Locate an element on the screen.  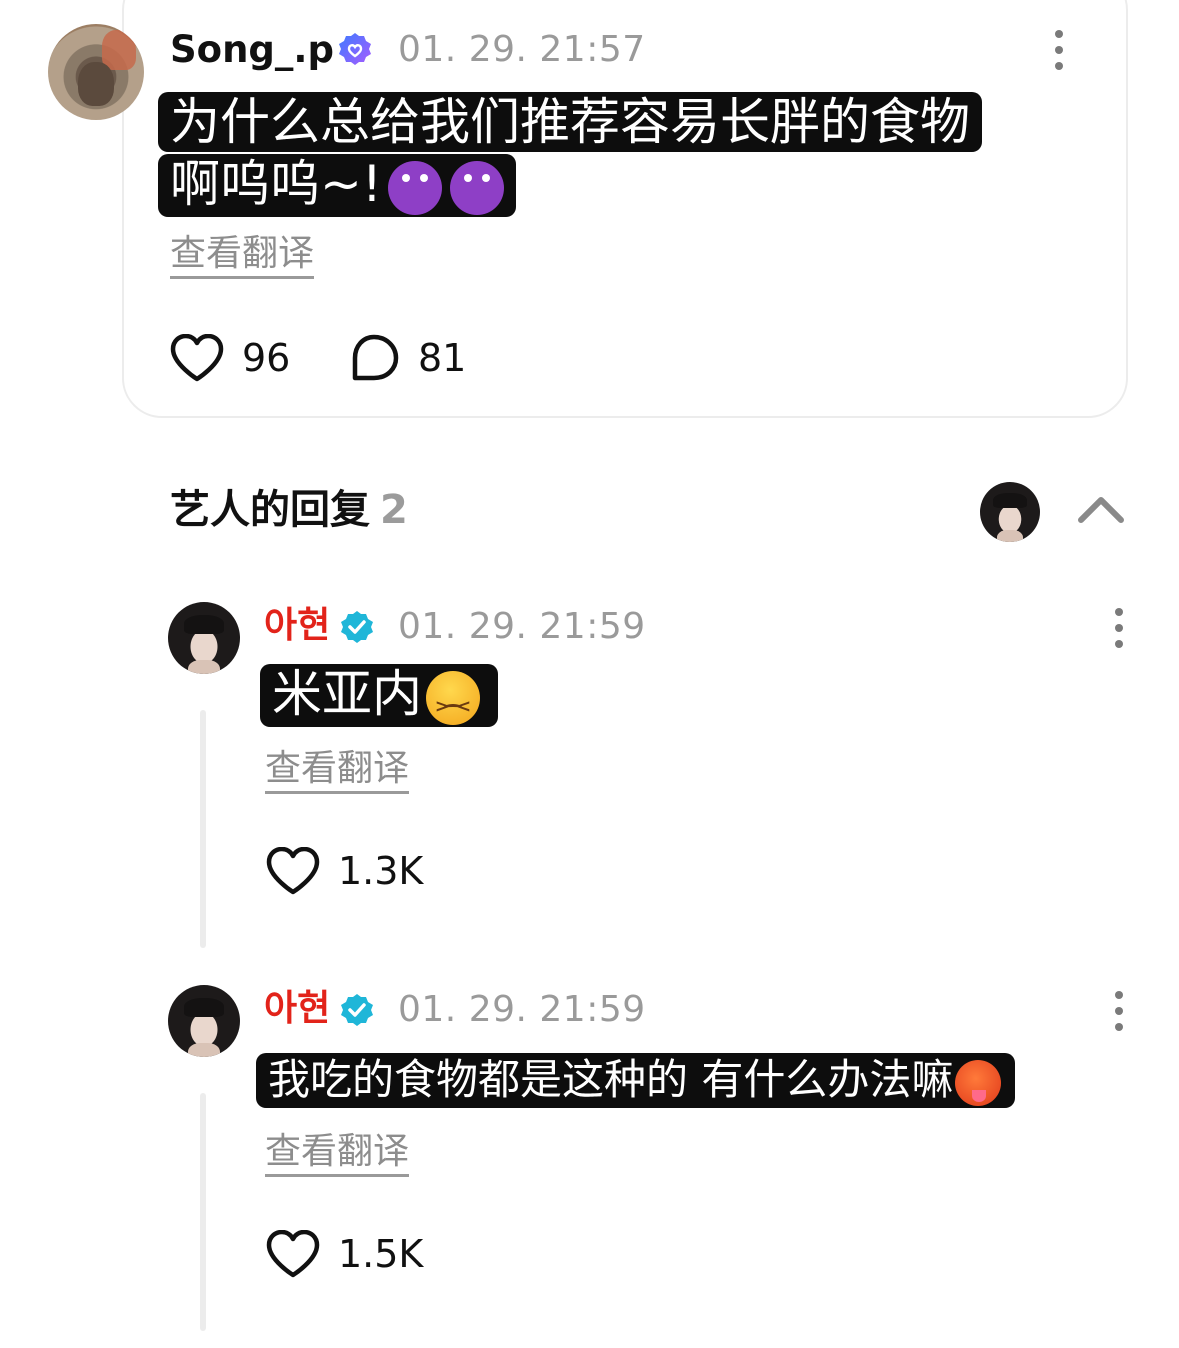
post-like-count: 96 is located at coordinates (266, 358).